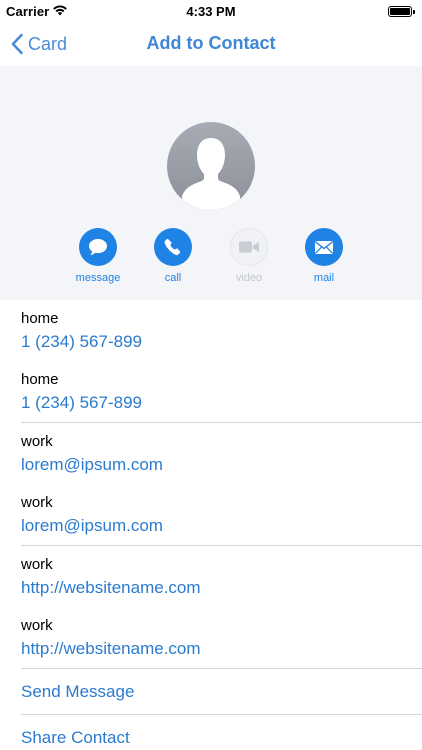 This screenshot has width=422, height=750. What do you see at coordinates (324, 256) in the screenshot?
I see `mail-action-button: mail` at bounding box center [324, 256].